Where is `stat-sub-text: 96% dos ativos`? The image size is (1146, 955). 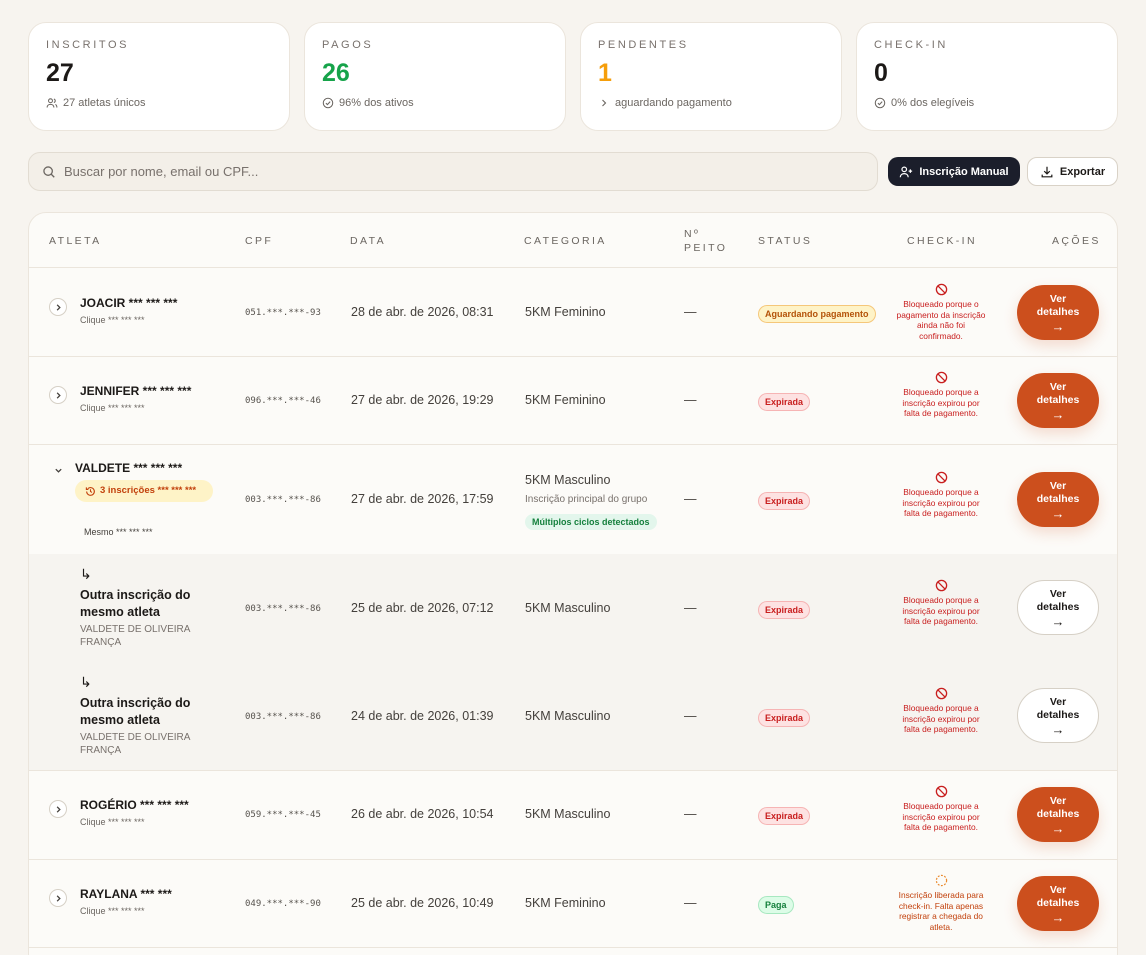
stat-sub-text: 96% dos ativos is located at coordinates (376, 103).